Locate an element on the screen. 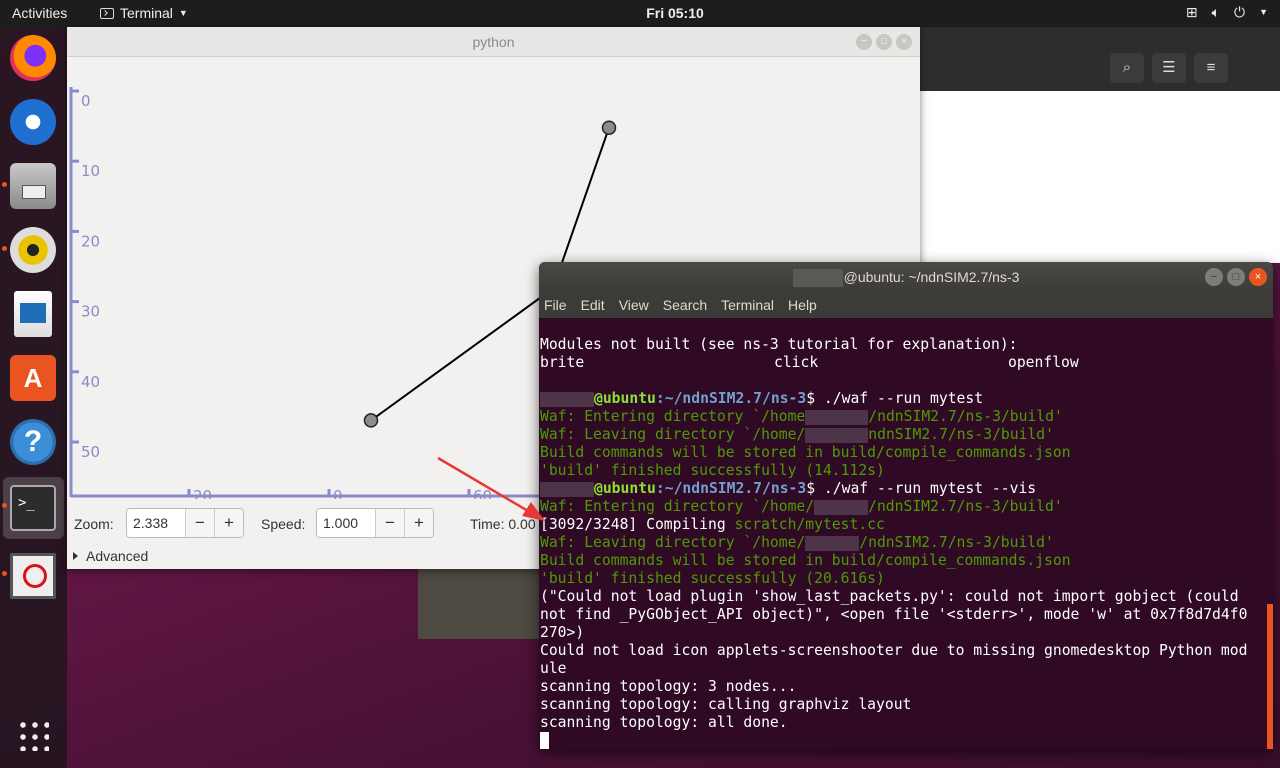 The width and height of the screenshot is (1280, 768). terminal-line: brite click openflow is located at coordinates (809, 362).